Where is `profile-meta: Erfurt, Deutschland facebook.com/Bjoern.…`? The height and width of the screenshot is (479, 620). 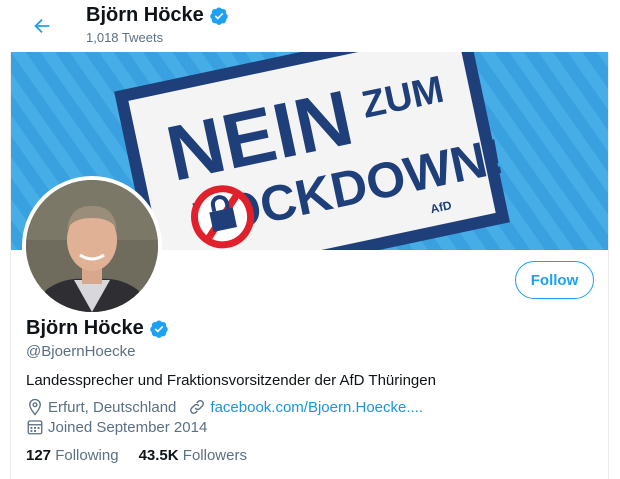
profile-meta: Erfurt, Deutschland facebook.com/Bjoern.… is located at coordinates (230, 407).